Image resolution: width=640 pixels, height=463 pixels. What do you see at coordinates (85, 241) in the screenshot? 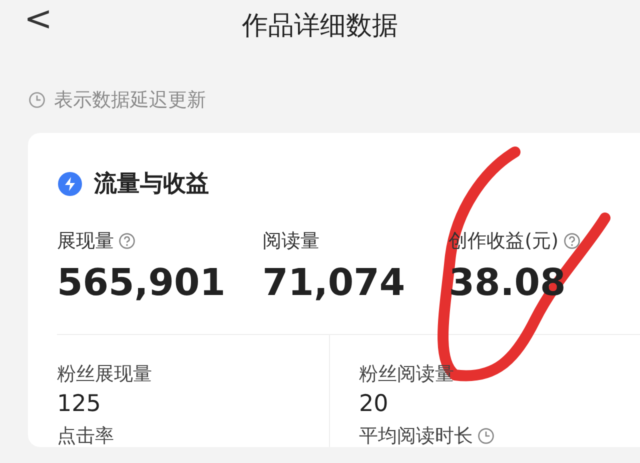
I see `metric-label: 展现量` at bounding box center [85, 241].